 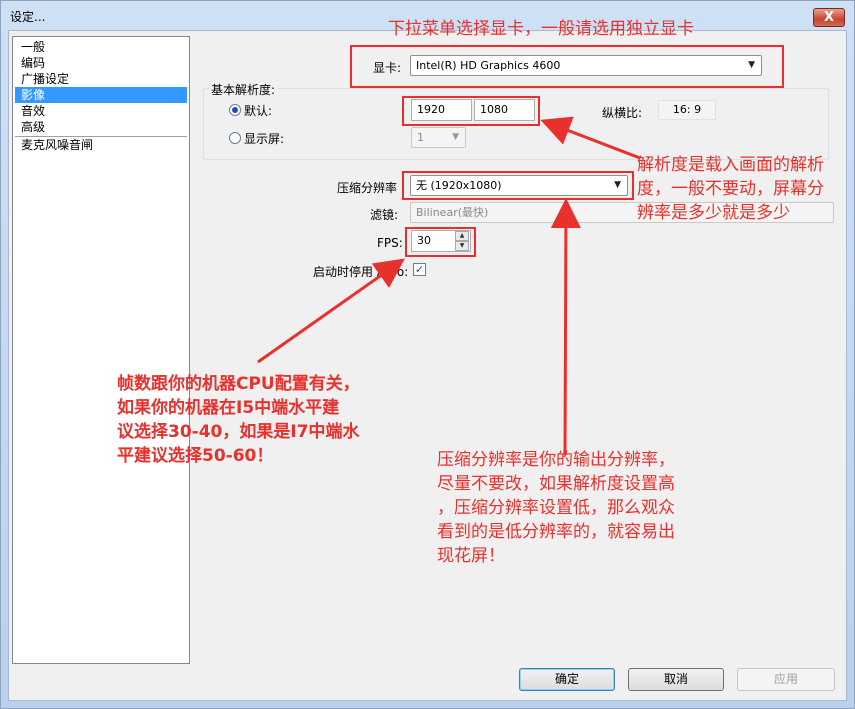 I want to click on resolution-annotation: 解析度是载入画面的解析 度，一般不要动，屏幕分 辨率是多少就是多少, so click(x=730, y=189).